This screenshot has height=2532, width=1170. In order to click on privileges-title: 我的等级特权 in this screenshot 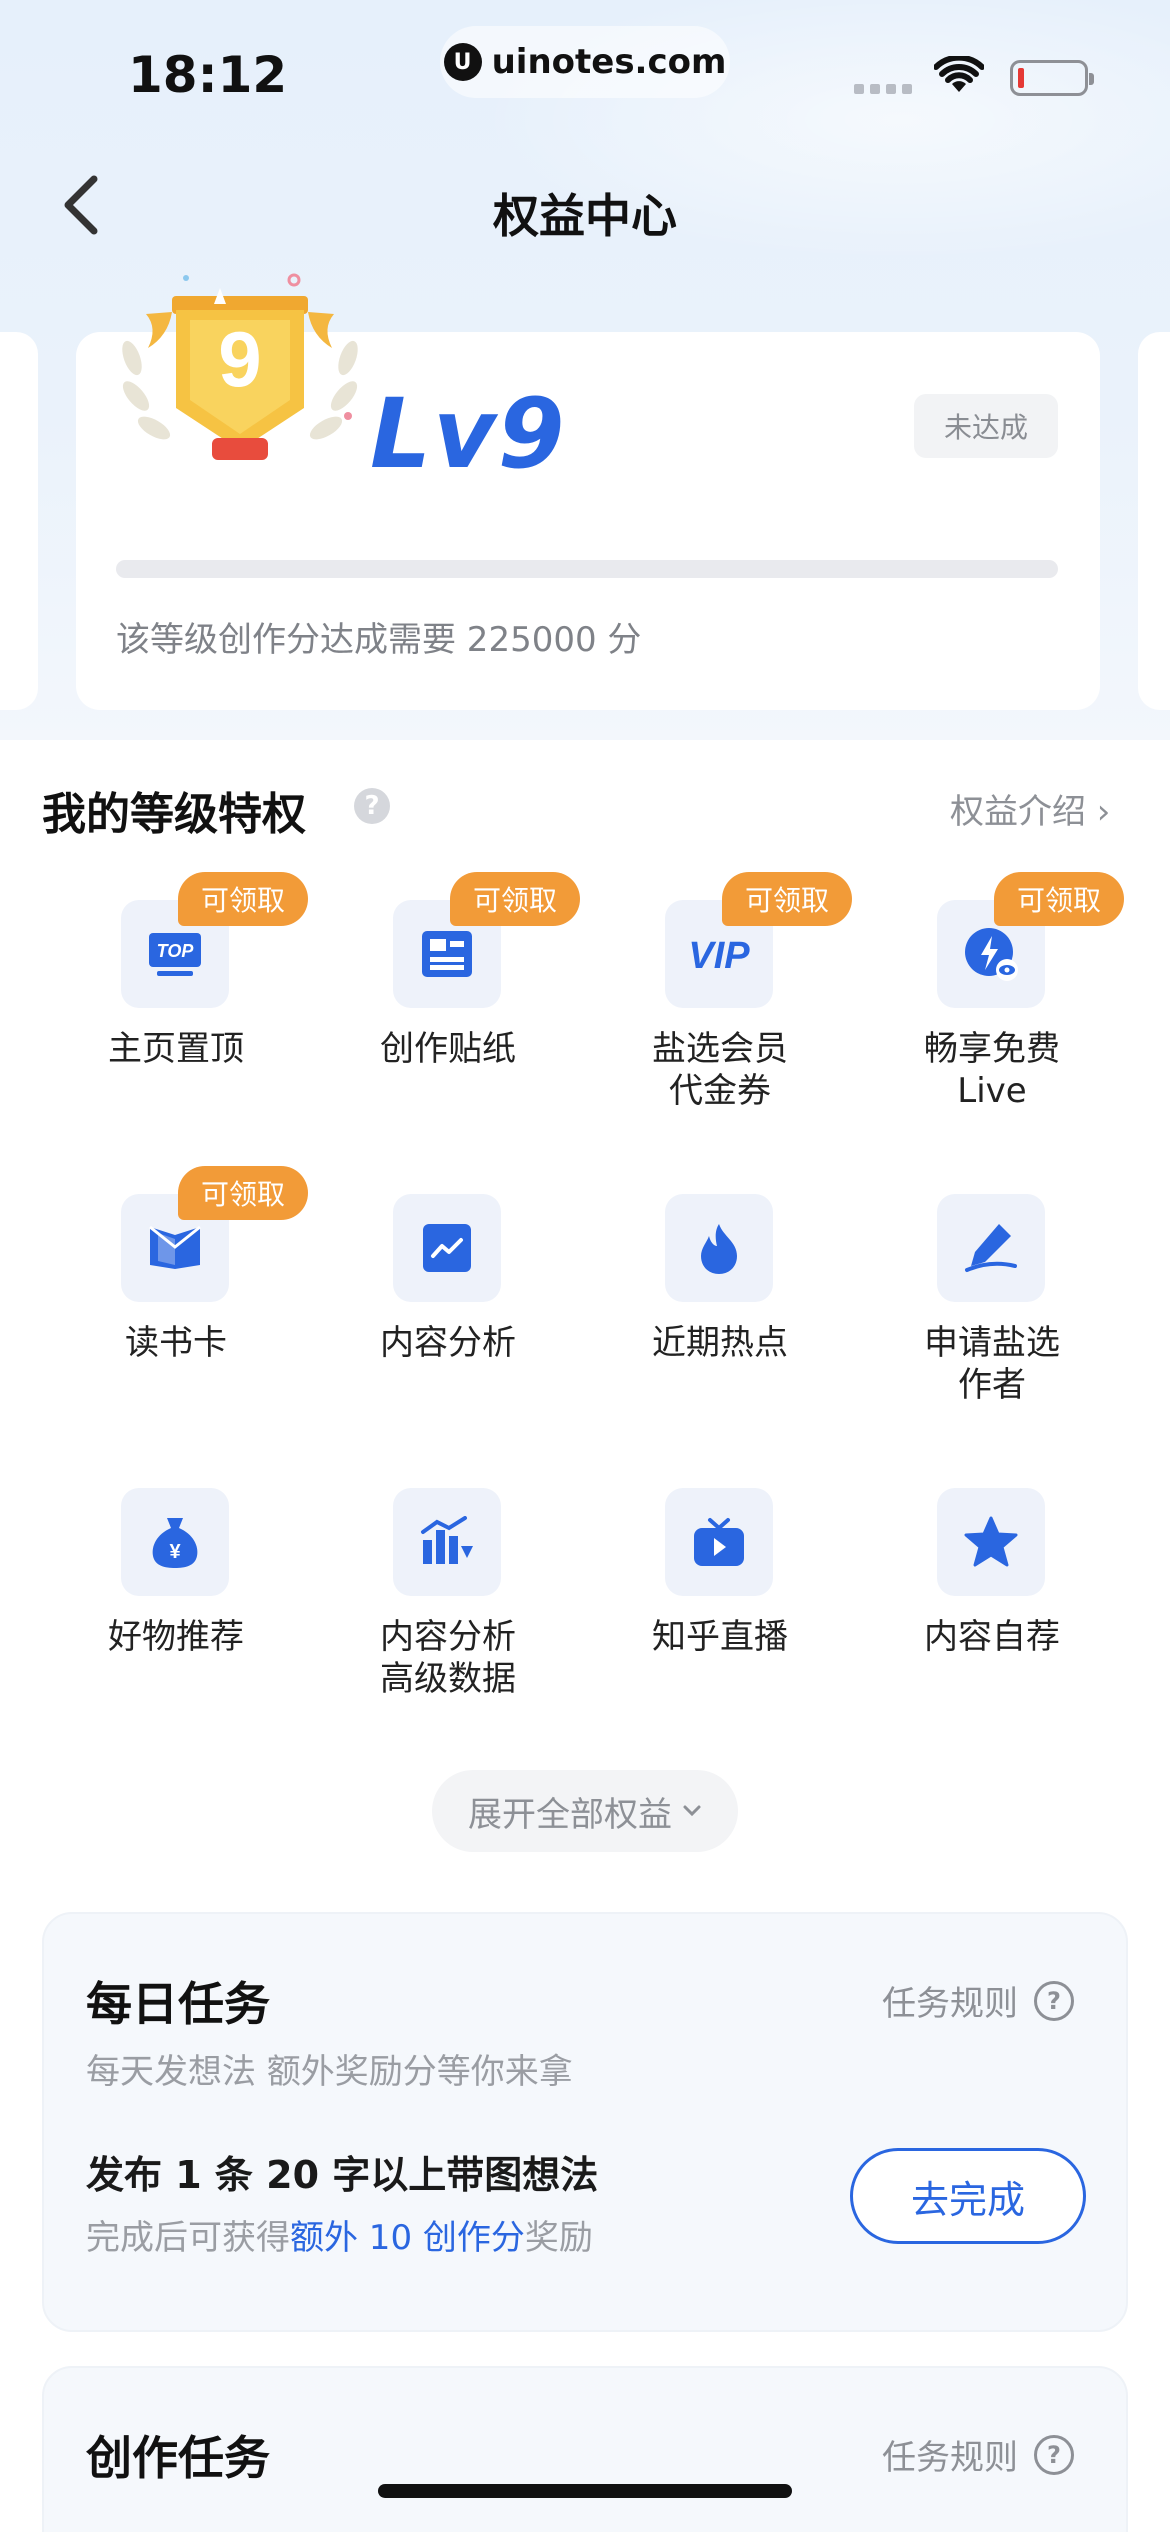, I will do `click(174, 814)`.